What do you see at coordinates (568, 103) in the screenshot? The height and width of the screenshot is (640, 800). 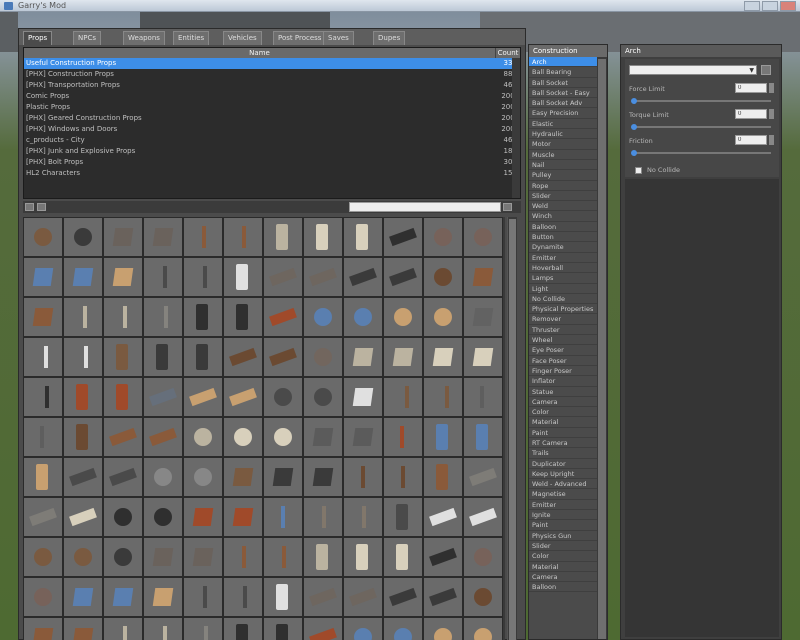 I see `category-item: Ball Socket Adv` at bounding box center [568, 103].